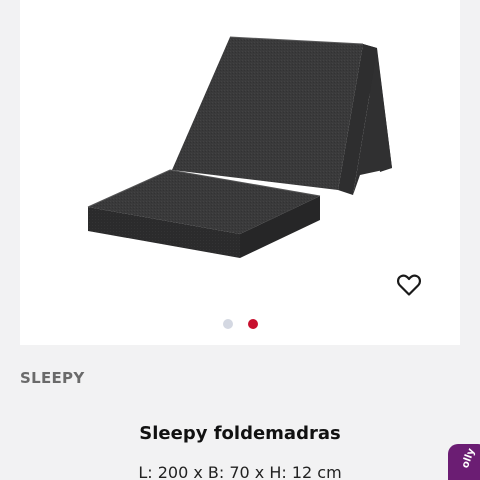 Image resolution: width=480 pixels, height=480 pixels. I want to click on brand-name: SLEEPY, so click(52, 378).